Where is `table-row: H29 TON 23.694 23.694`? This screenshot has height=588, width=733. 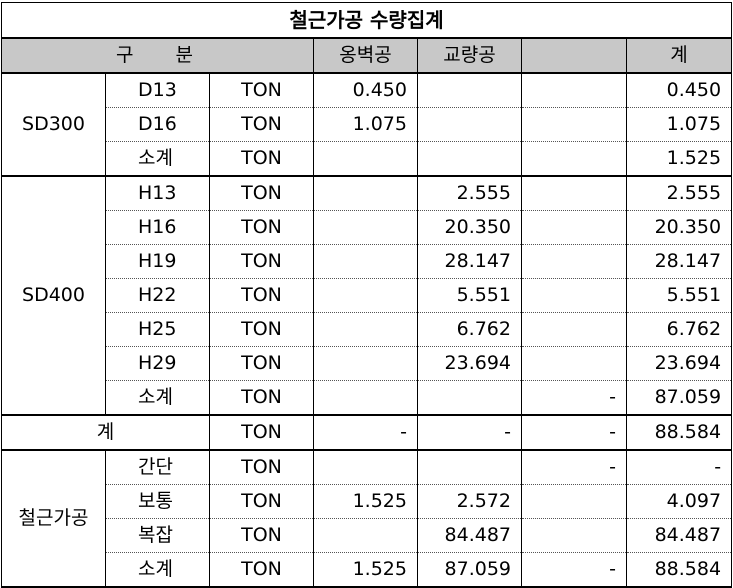
table-row: H29 TON 23.694 23.694 is located at coordinates (367, 363).